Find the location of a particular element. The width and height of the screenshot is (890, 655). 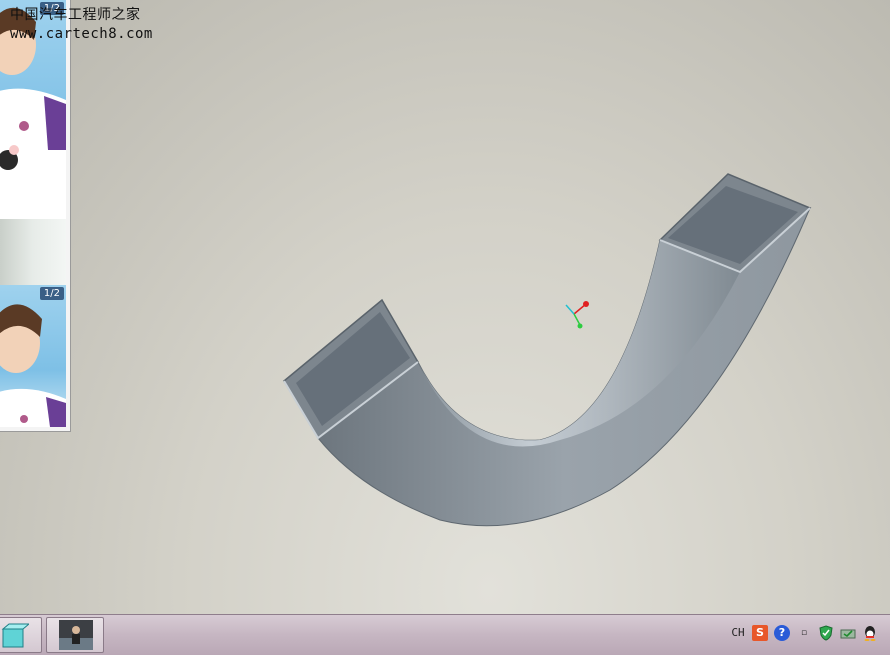

network-icon is located at coordinates (848, 633).